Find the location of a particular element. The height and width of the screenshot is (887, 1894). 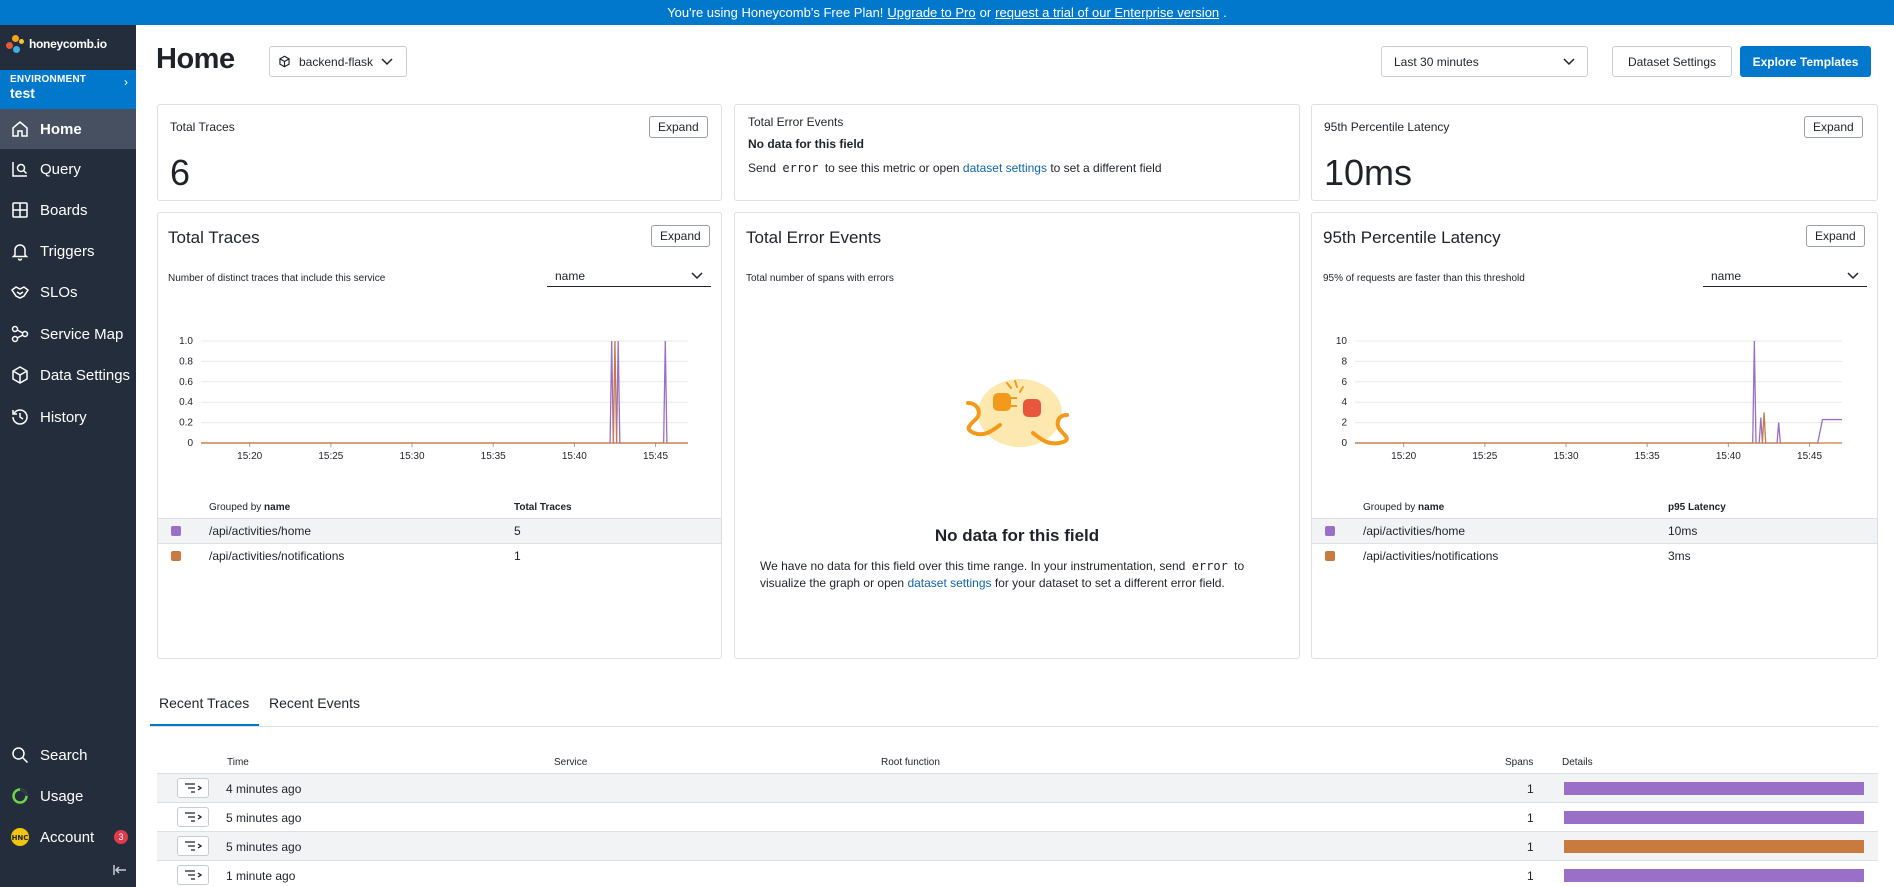

x-tick-label: 15:20 is located at coordinates (1403, 456).